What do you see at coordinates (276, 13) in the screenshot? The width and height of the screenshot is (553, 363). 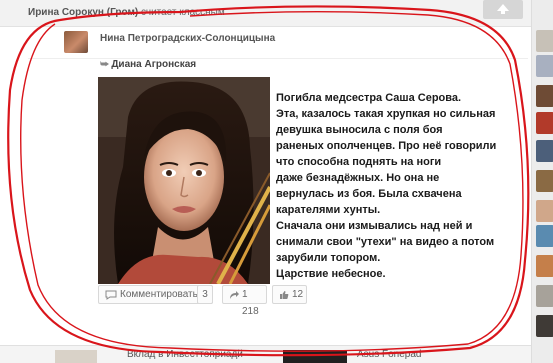 I see `feed-item-header: Ирина Сорокун (Гром) считает классным` at bounding box center [276, 13].